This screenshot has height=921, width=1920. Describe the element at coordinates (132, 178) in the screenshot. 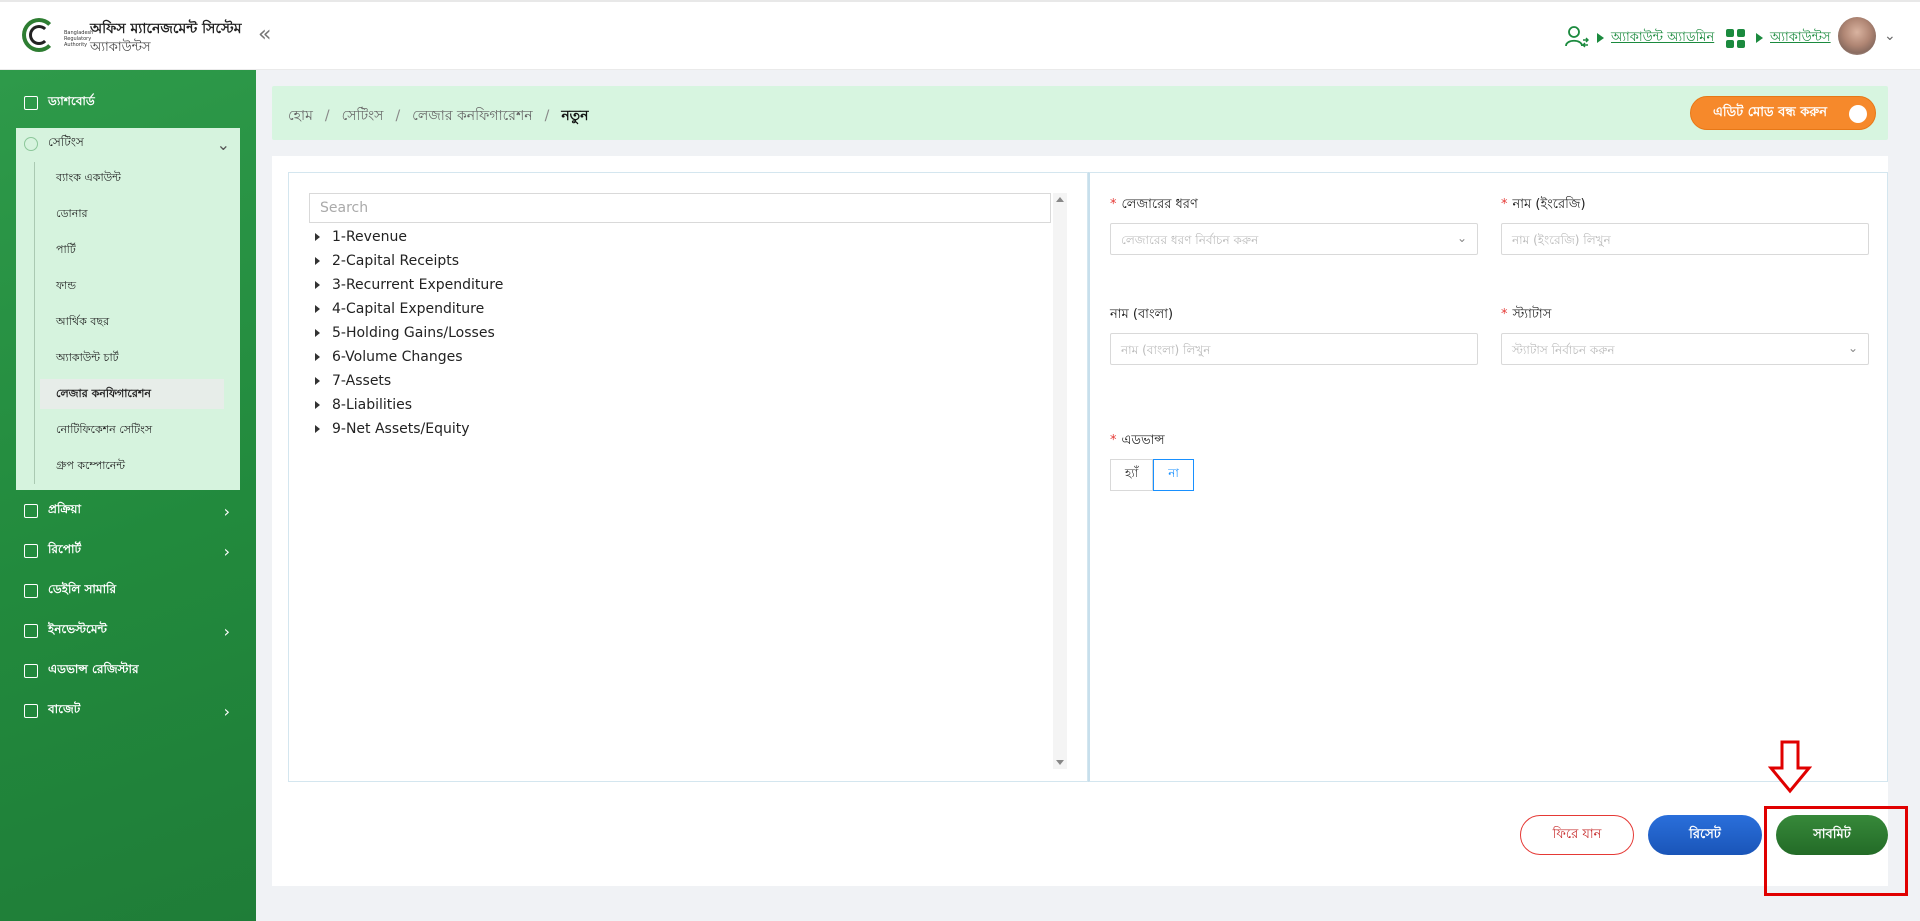

I see `sidebar-sub-bank-account: ব্যাংক একাউন্ট` at that location.